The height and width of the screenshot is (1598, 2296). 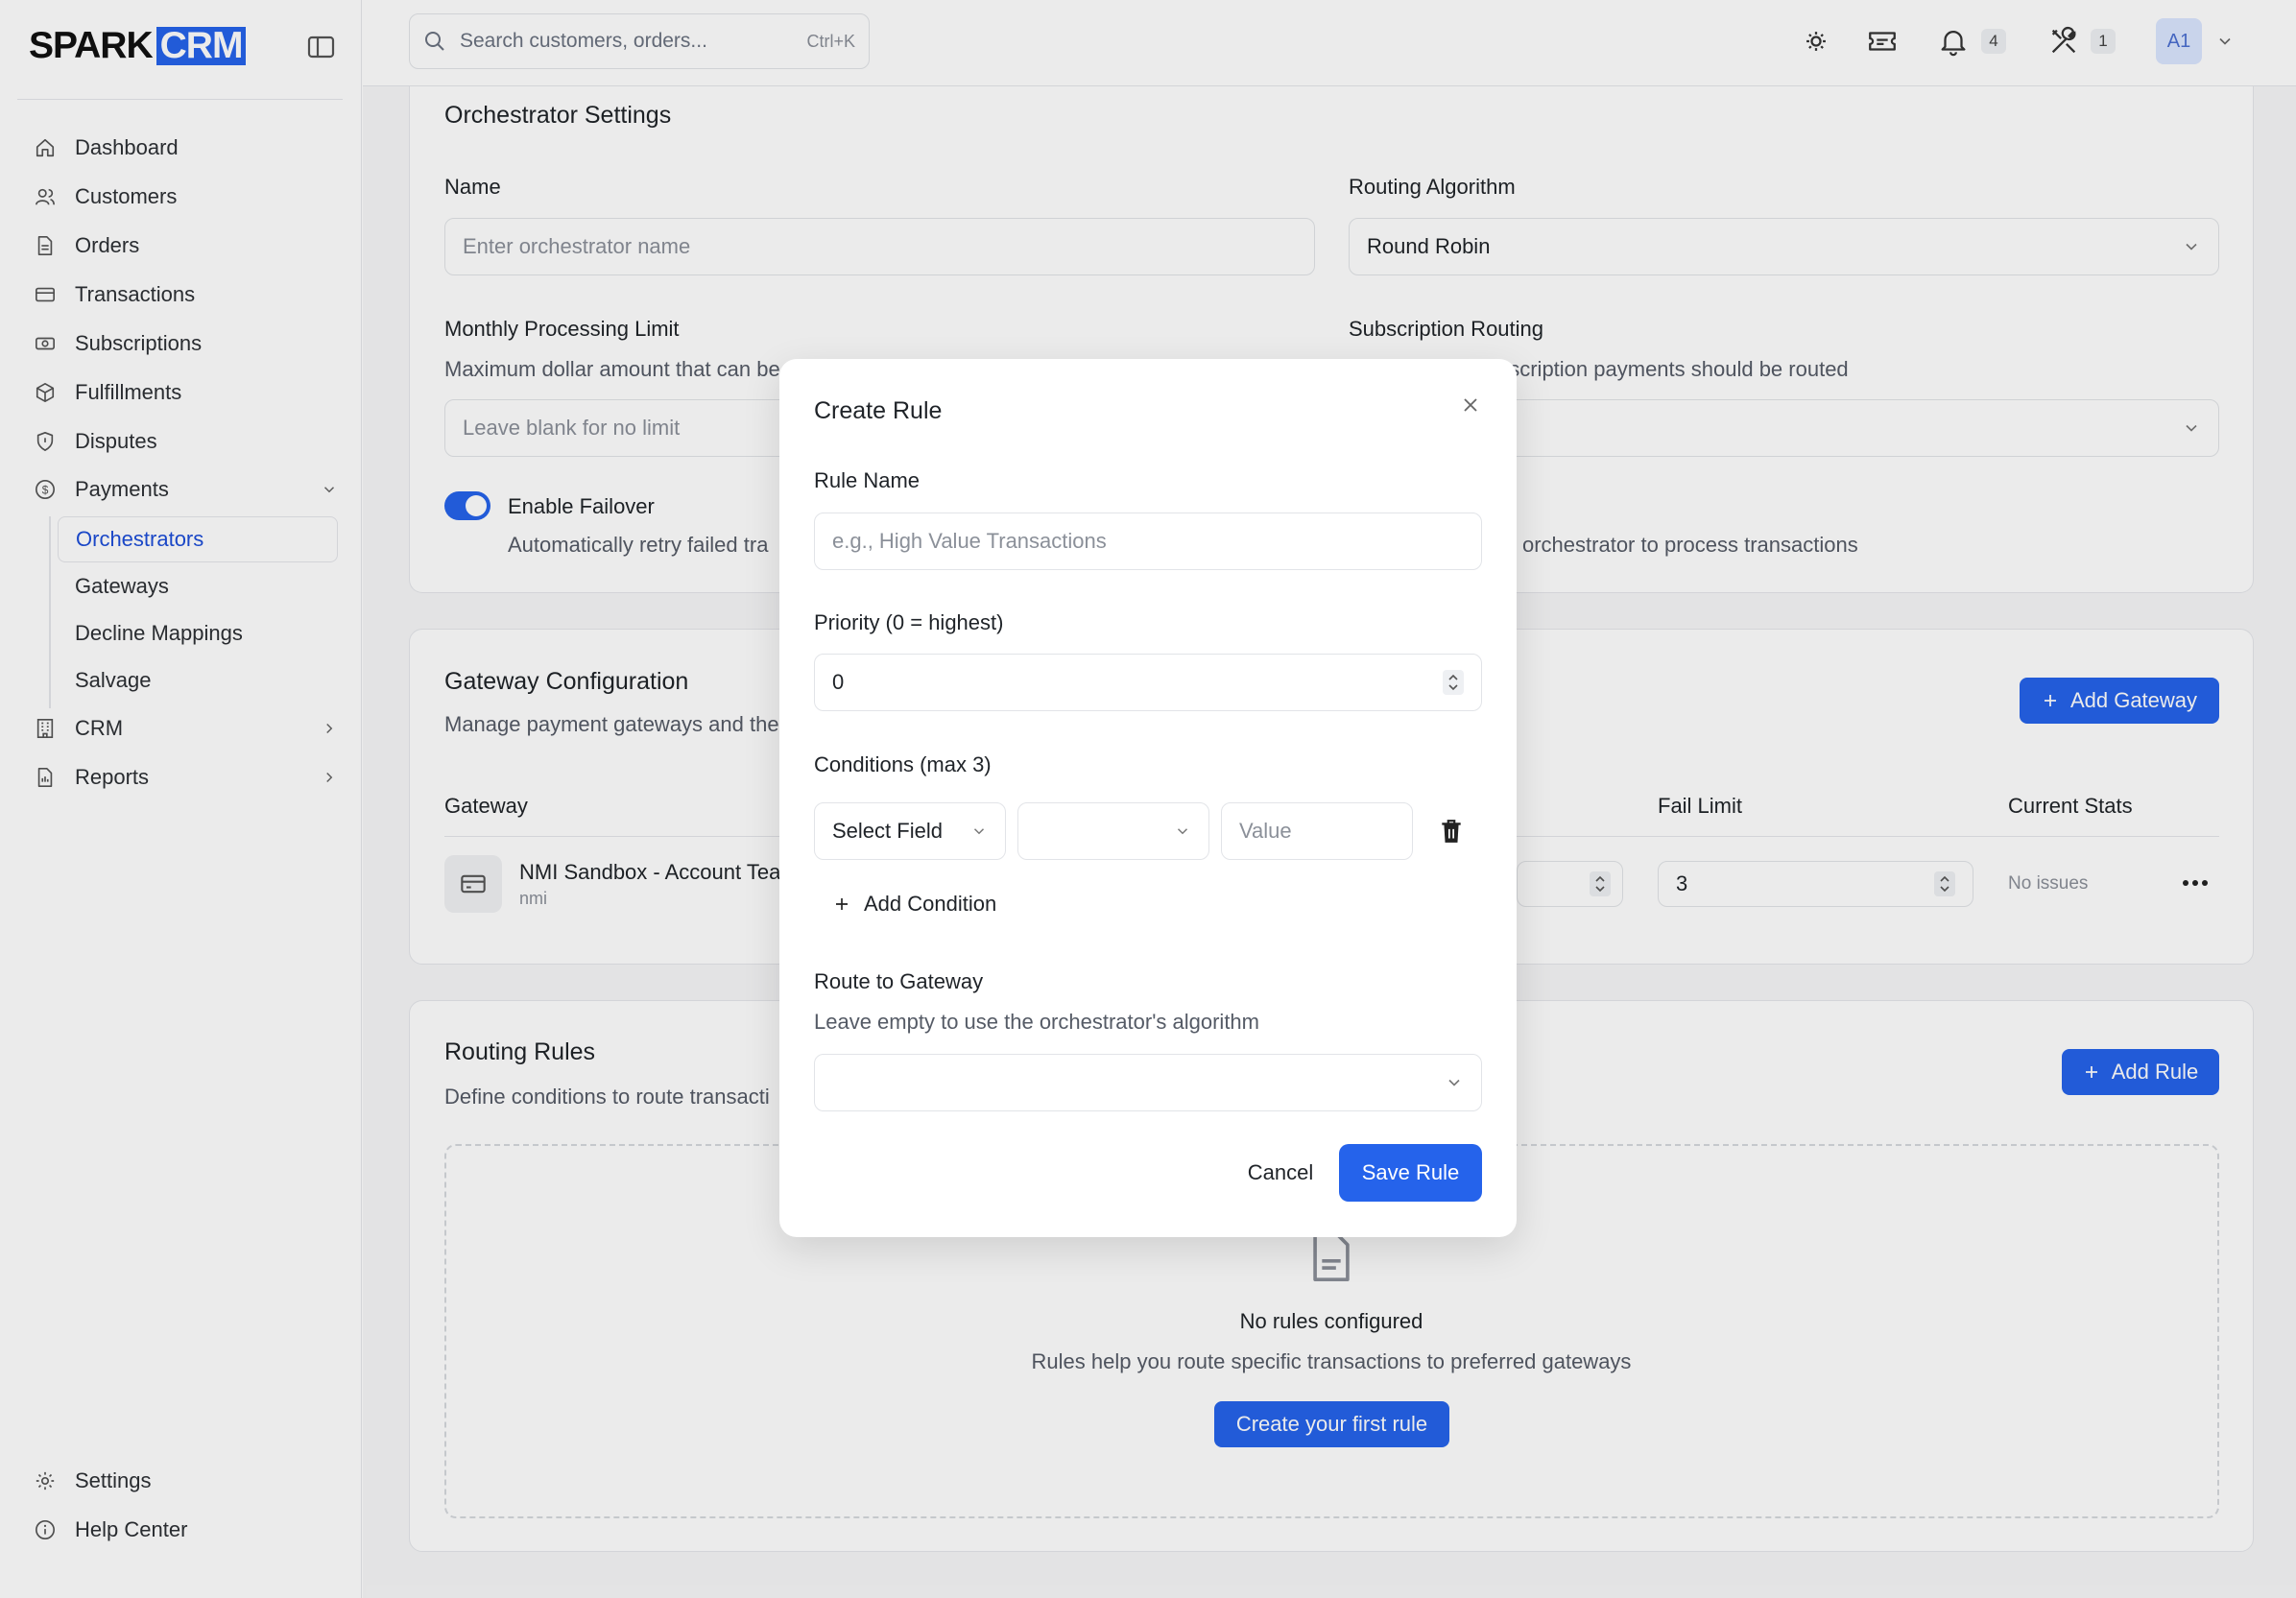 I want to click on cancel-button: Cancel, so click(x=1281, y=1173).